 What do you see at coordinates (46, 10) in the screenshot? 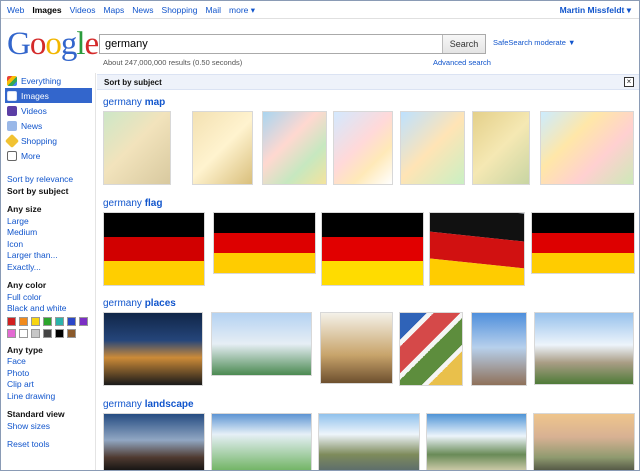
I see `nav-images: Images` at bounding box center [46, 10].